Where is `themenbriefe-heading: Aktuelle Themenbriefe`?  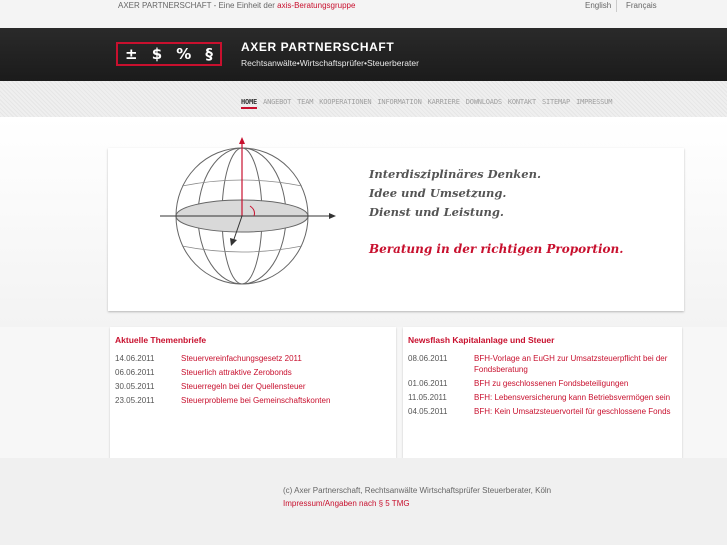 themenbriefe-heading: Aktuelle Themenbriefe is located at coordinates (161, 340).